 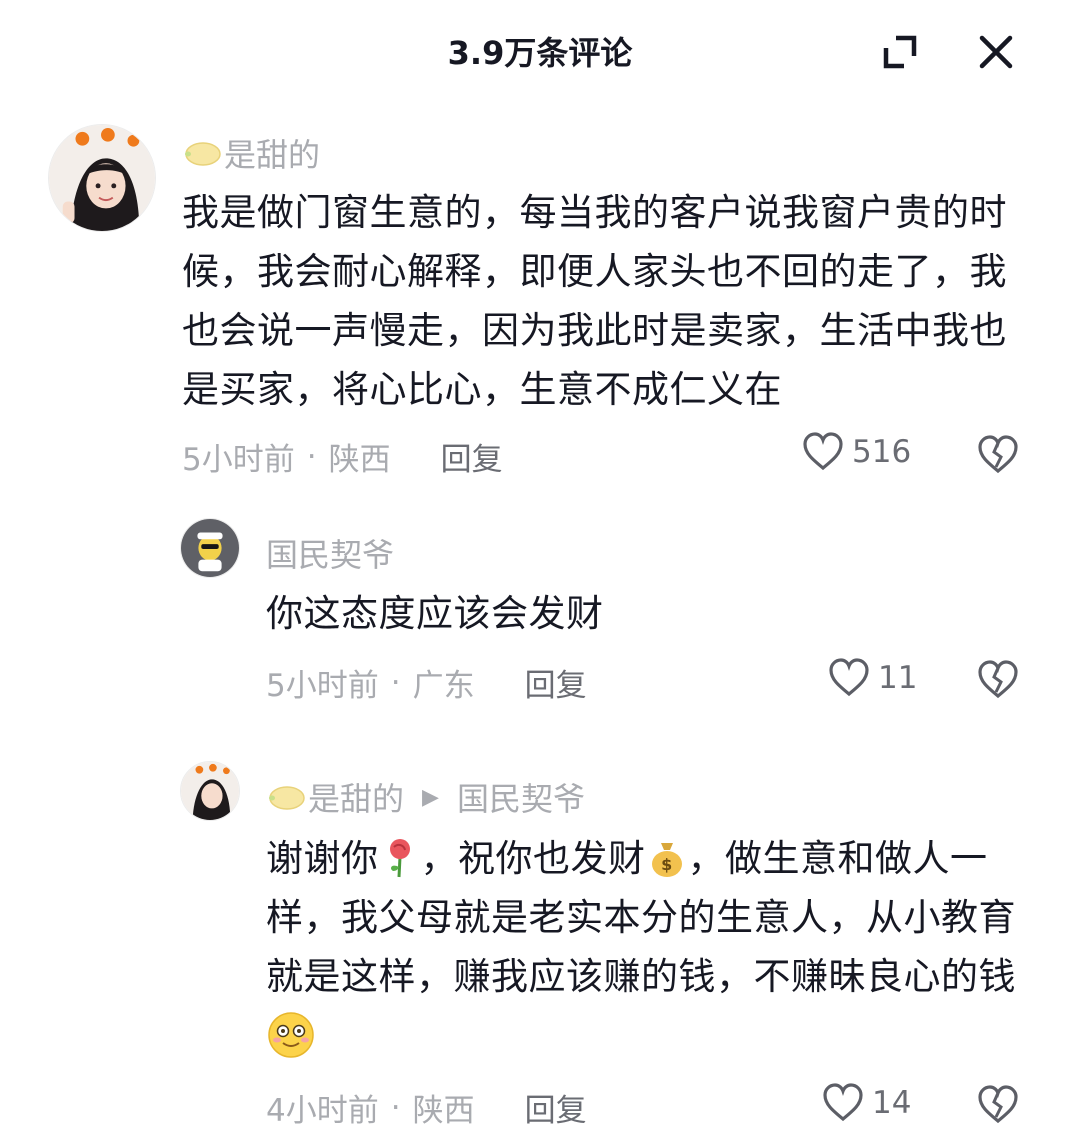 I want to click on rose-emoji-icon, so click(x=400, y=858).